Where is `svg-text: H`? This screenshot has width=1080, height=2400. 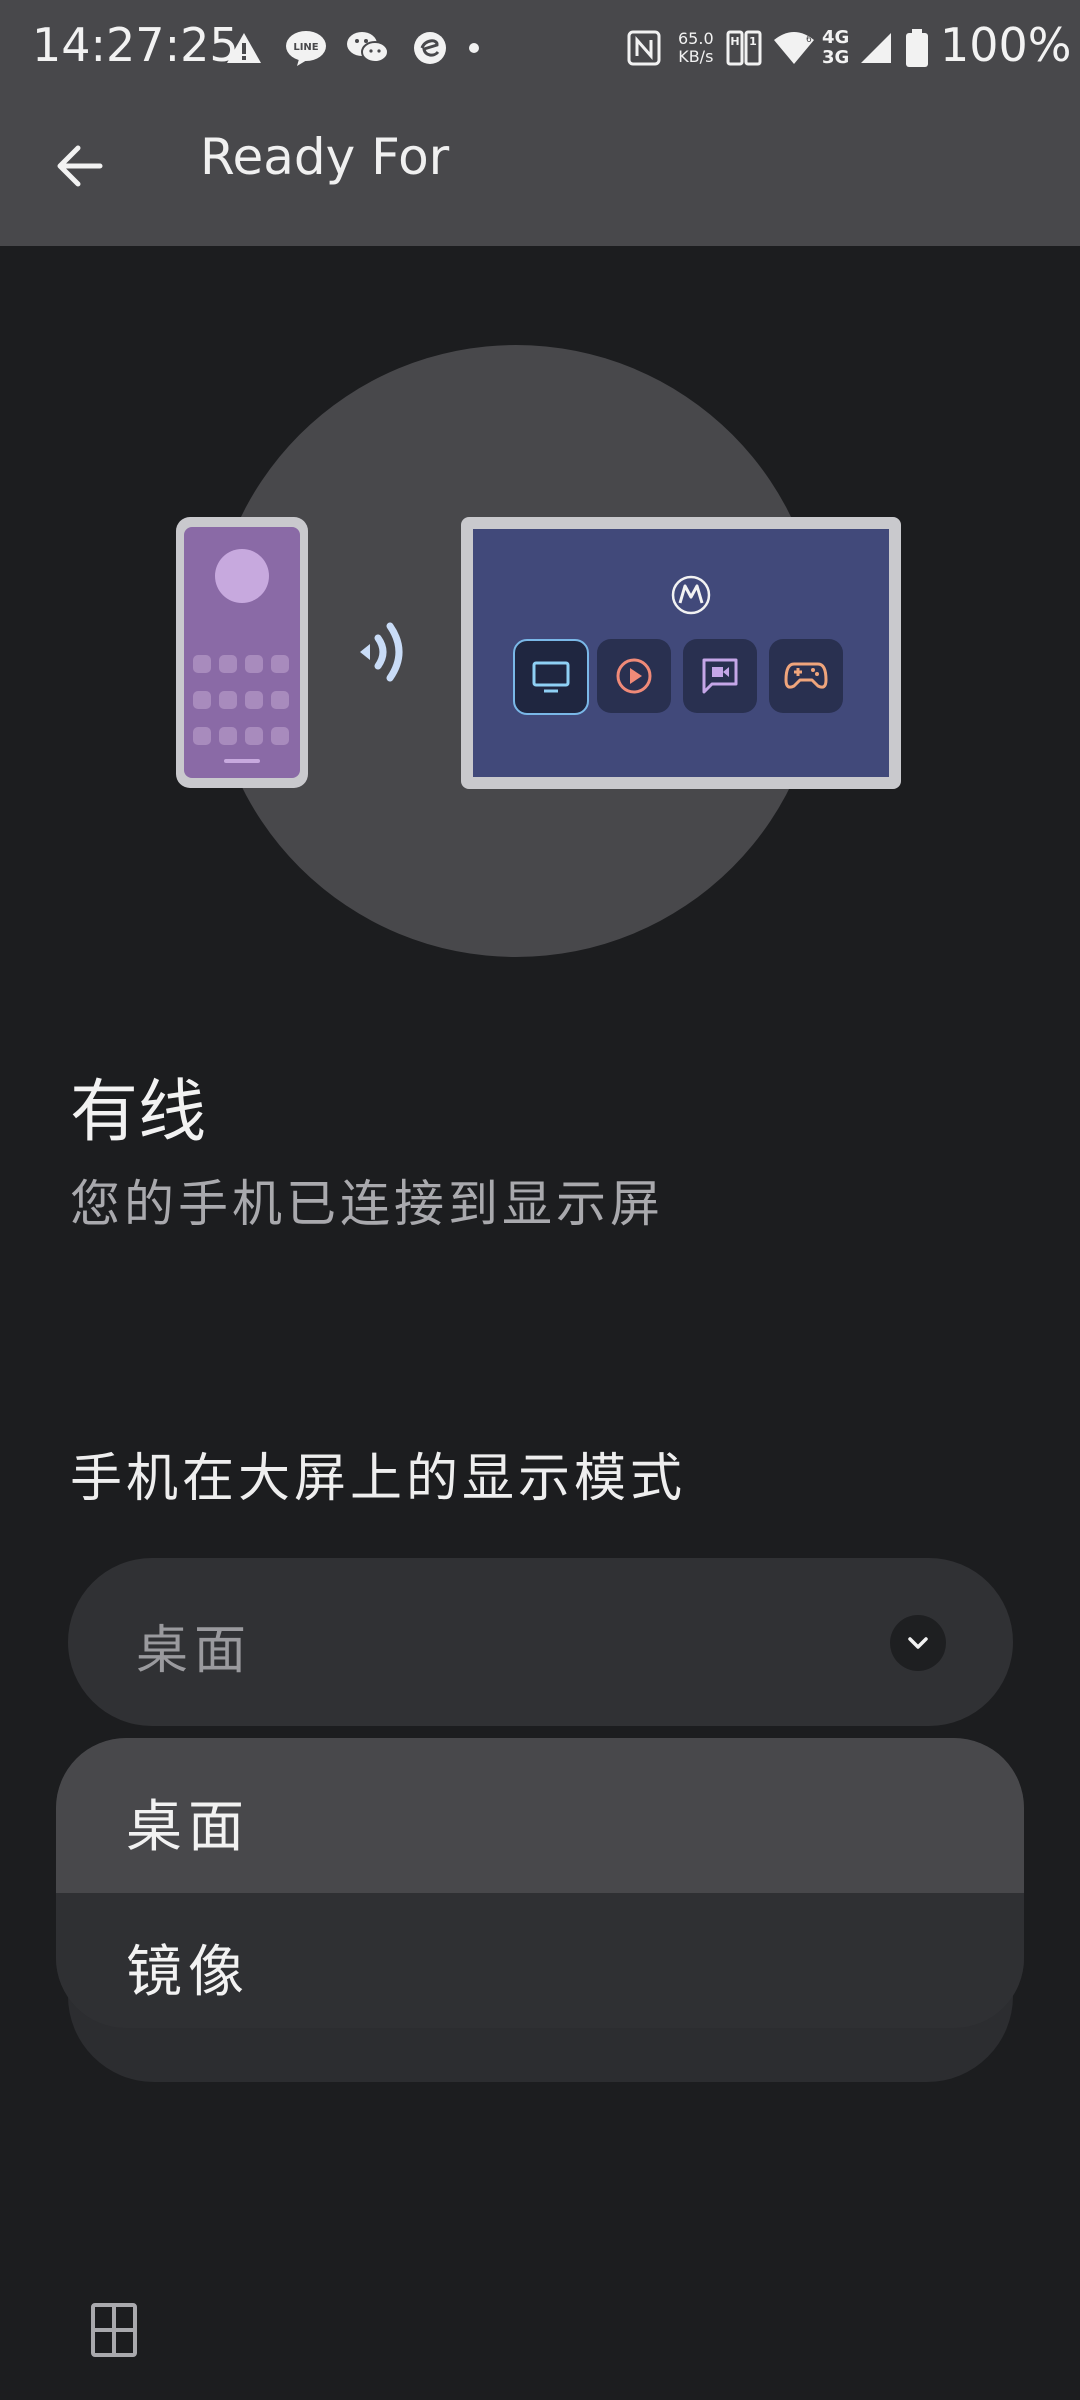 svg-text: H is located at coordinates (734, 41).